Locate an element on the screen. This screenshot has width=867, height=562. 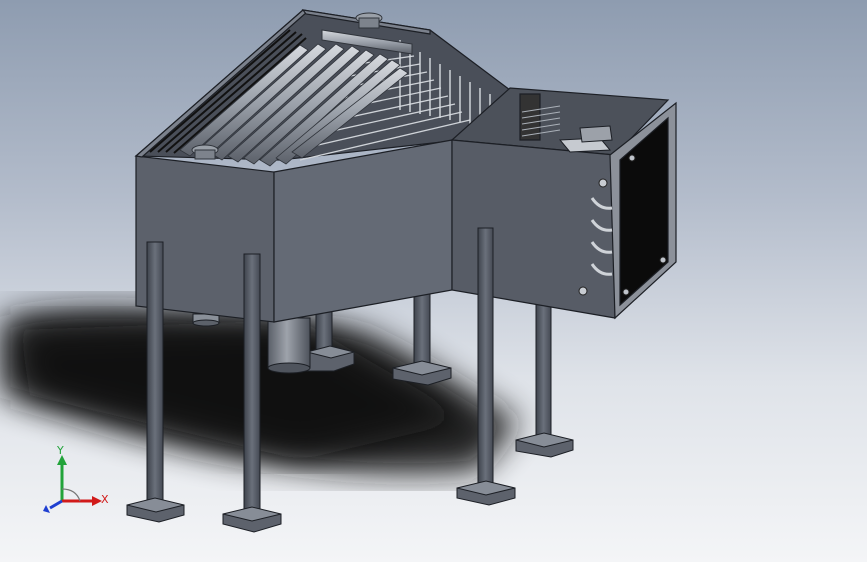
tube-header-bottom is located at coordinates (205, 152).